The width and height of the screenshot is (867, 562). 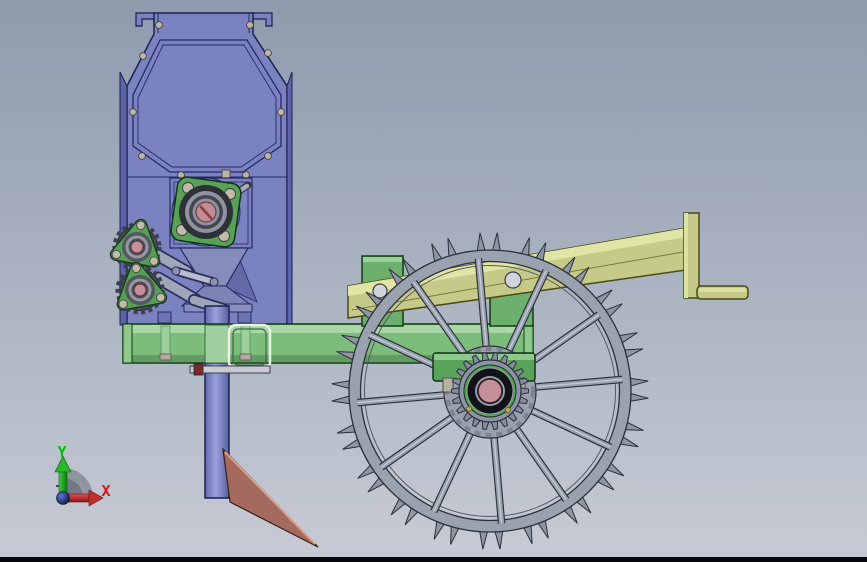 What do you see at coordinates (105, 491) in the screenshot?
I see `x-axis-label: X` at bounding box center [105, 491].